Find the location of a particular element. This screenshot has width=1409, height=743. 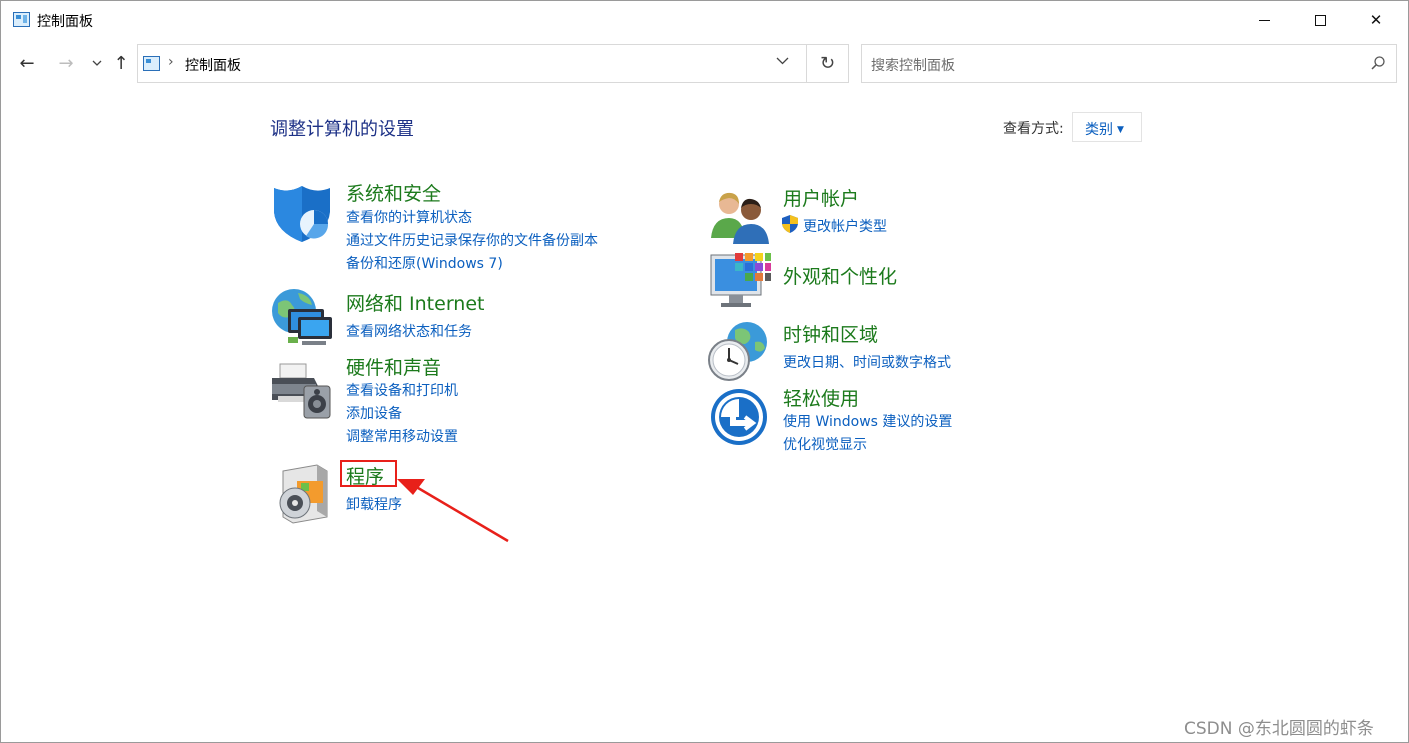

category-ease-of-access: 轻松使用 is located at coordinates (821, 397).